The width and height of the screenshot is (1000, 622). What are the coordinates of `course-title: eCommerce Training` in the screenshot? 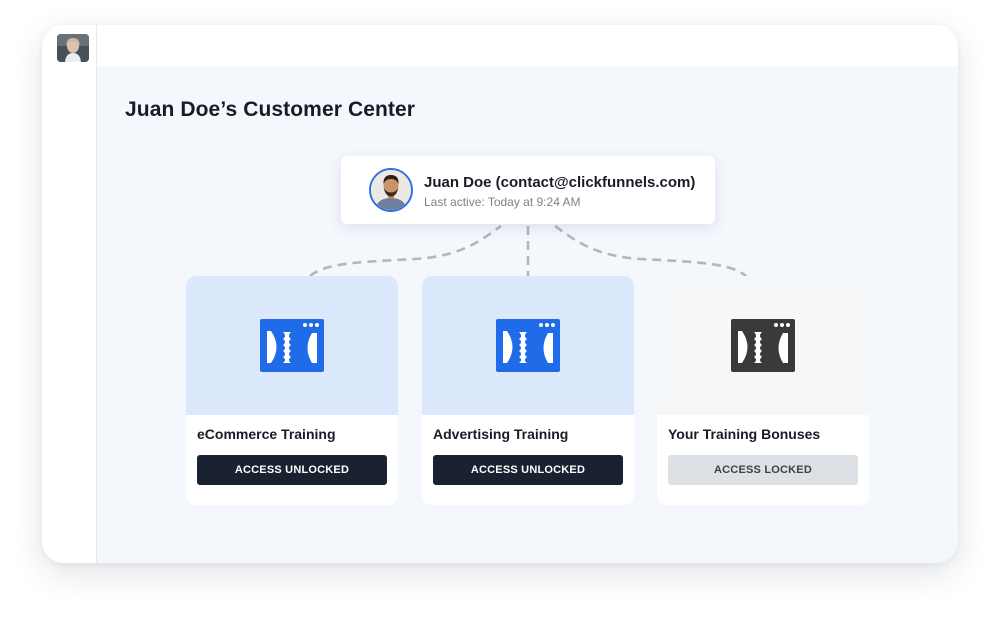 It's located at (266, 434).